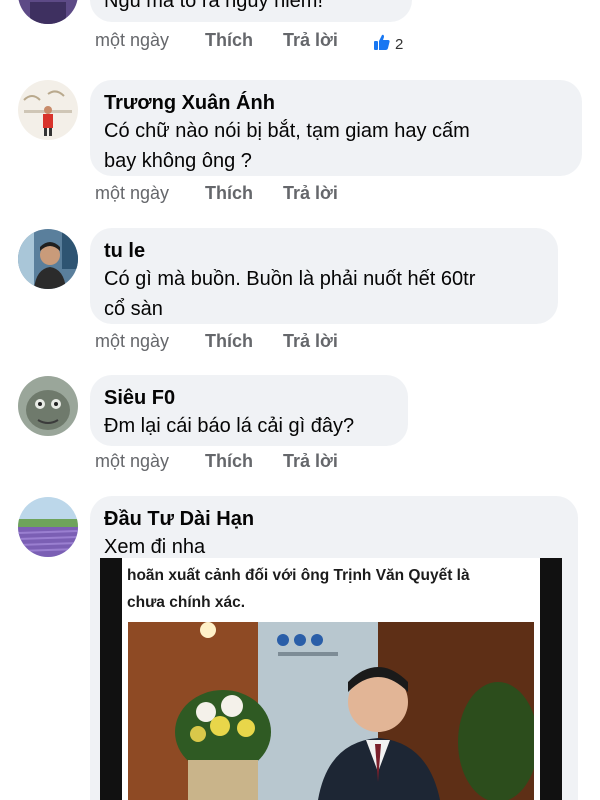 The width and height of the screenshot is (600, 800). Describe the element at coordinates (229, 426) in the screenshot. I see `comment-text: Đm lại cái báo lá cải gì đây?` at that location.